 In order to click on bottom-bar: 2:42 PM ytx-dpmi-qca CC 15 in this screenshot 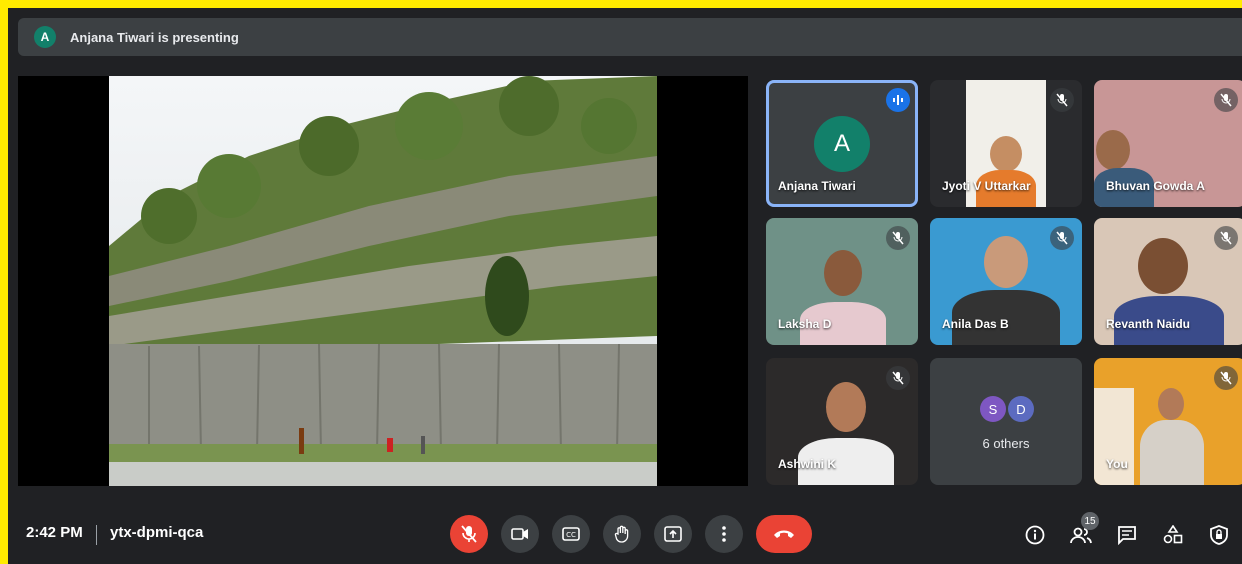, I will do `click(625, 536)`.